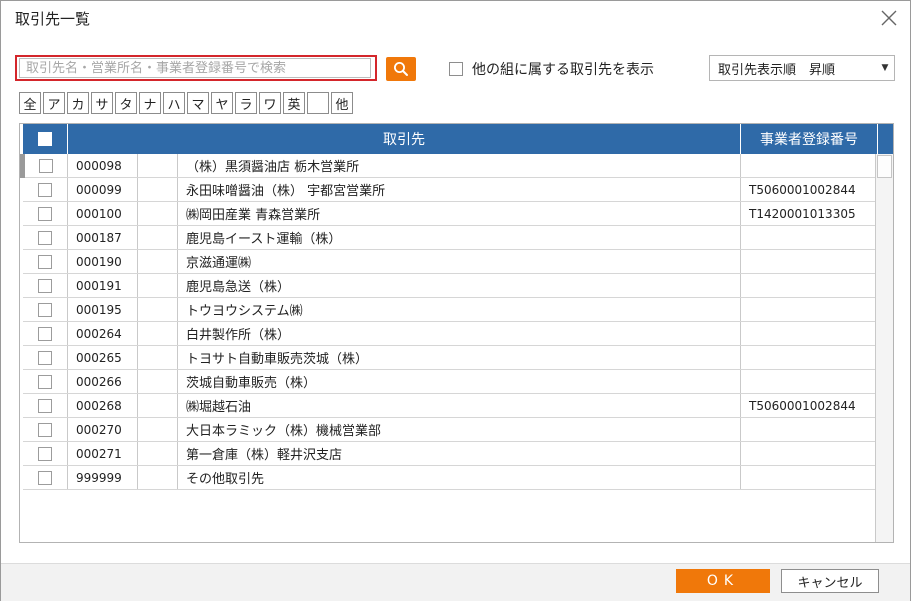 This screenshot has height=601, width=911. I want to click on search-input, so click(195, 68).